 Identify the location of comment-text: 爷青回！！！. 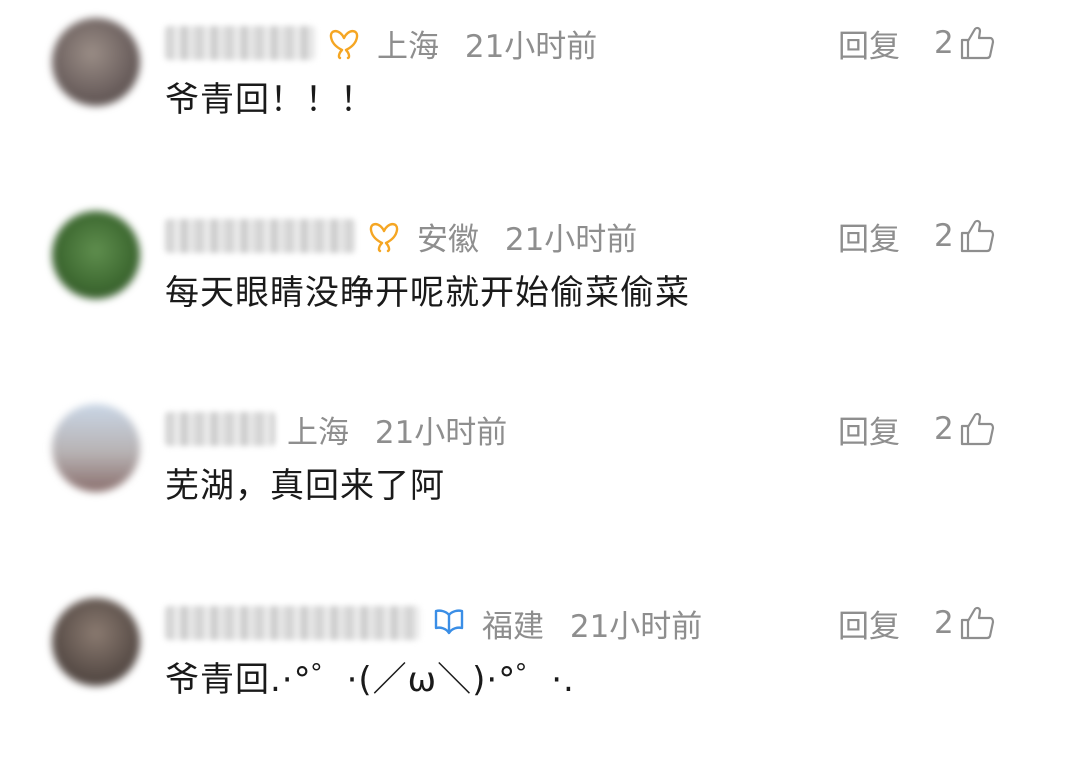
(270, 100).